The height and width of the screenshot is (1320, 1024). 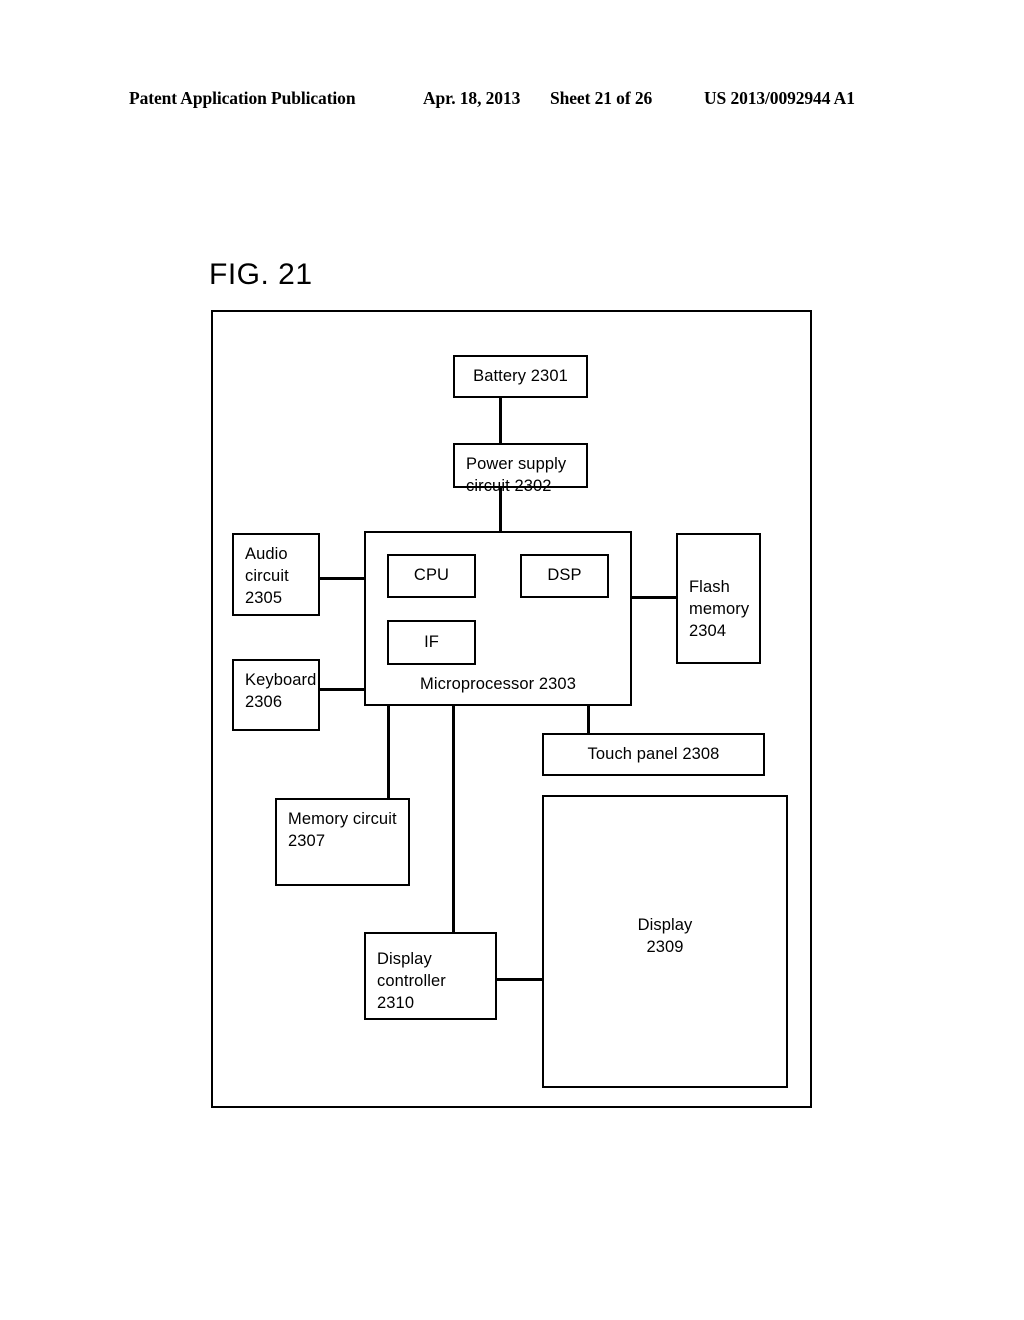 I want to click on node-cpu: CPU, so click(x=431, y=576).